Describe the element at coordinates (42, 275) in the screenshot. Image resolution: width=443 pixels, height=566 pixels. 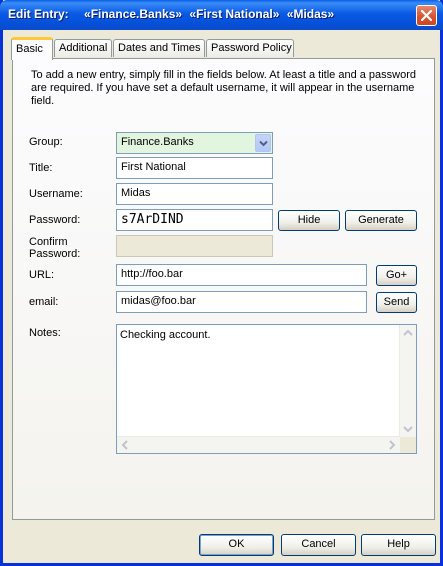
I see `url-label: URL:` at that location.